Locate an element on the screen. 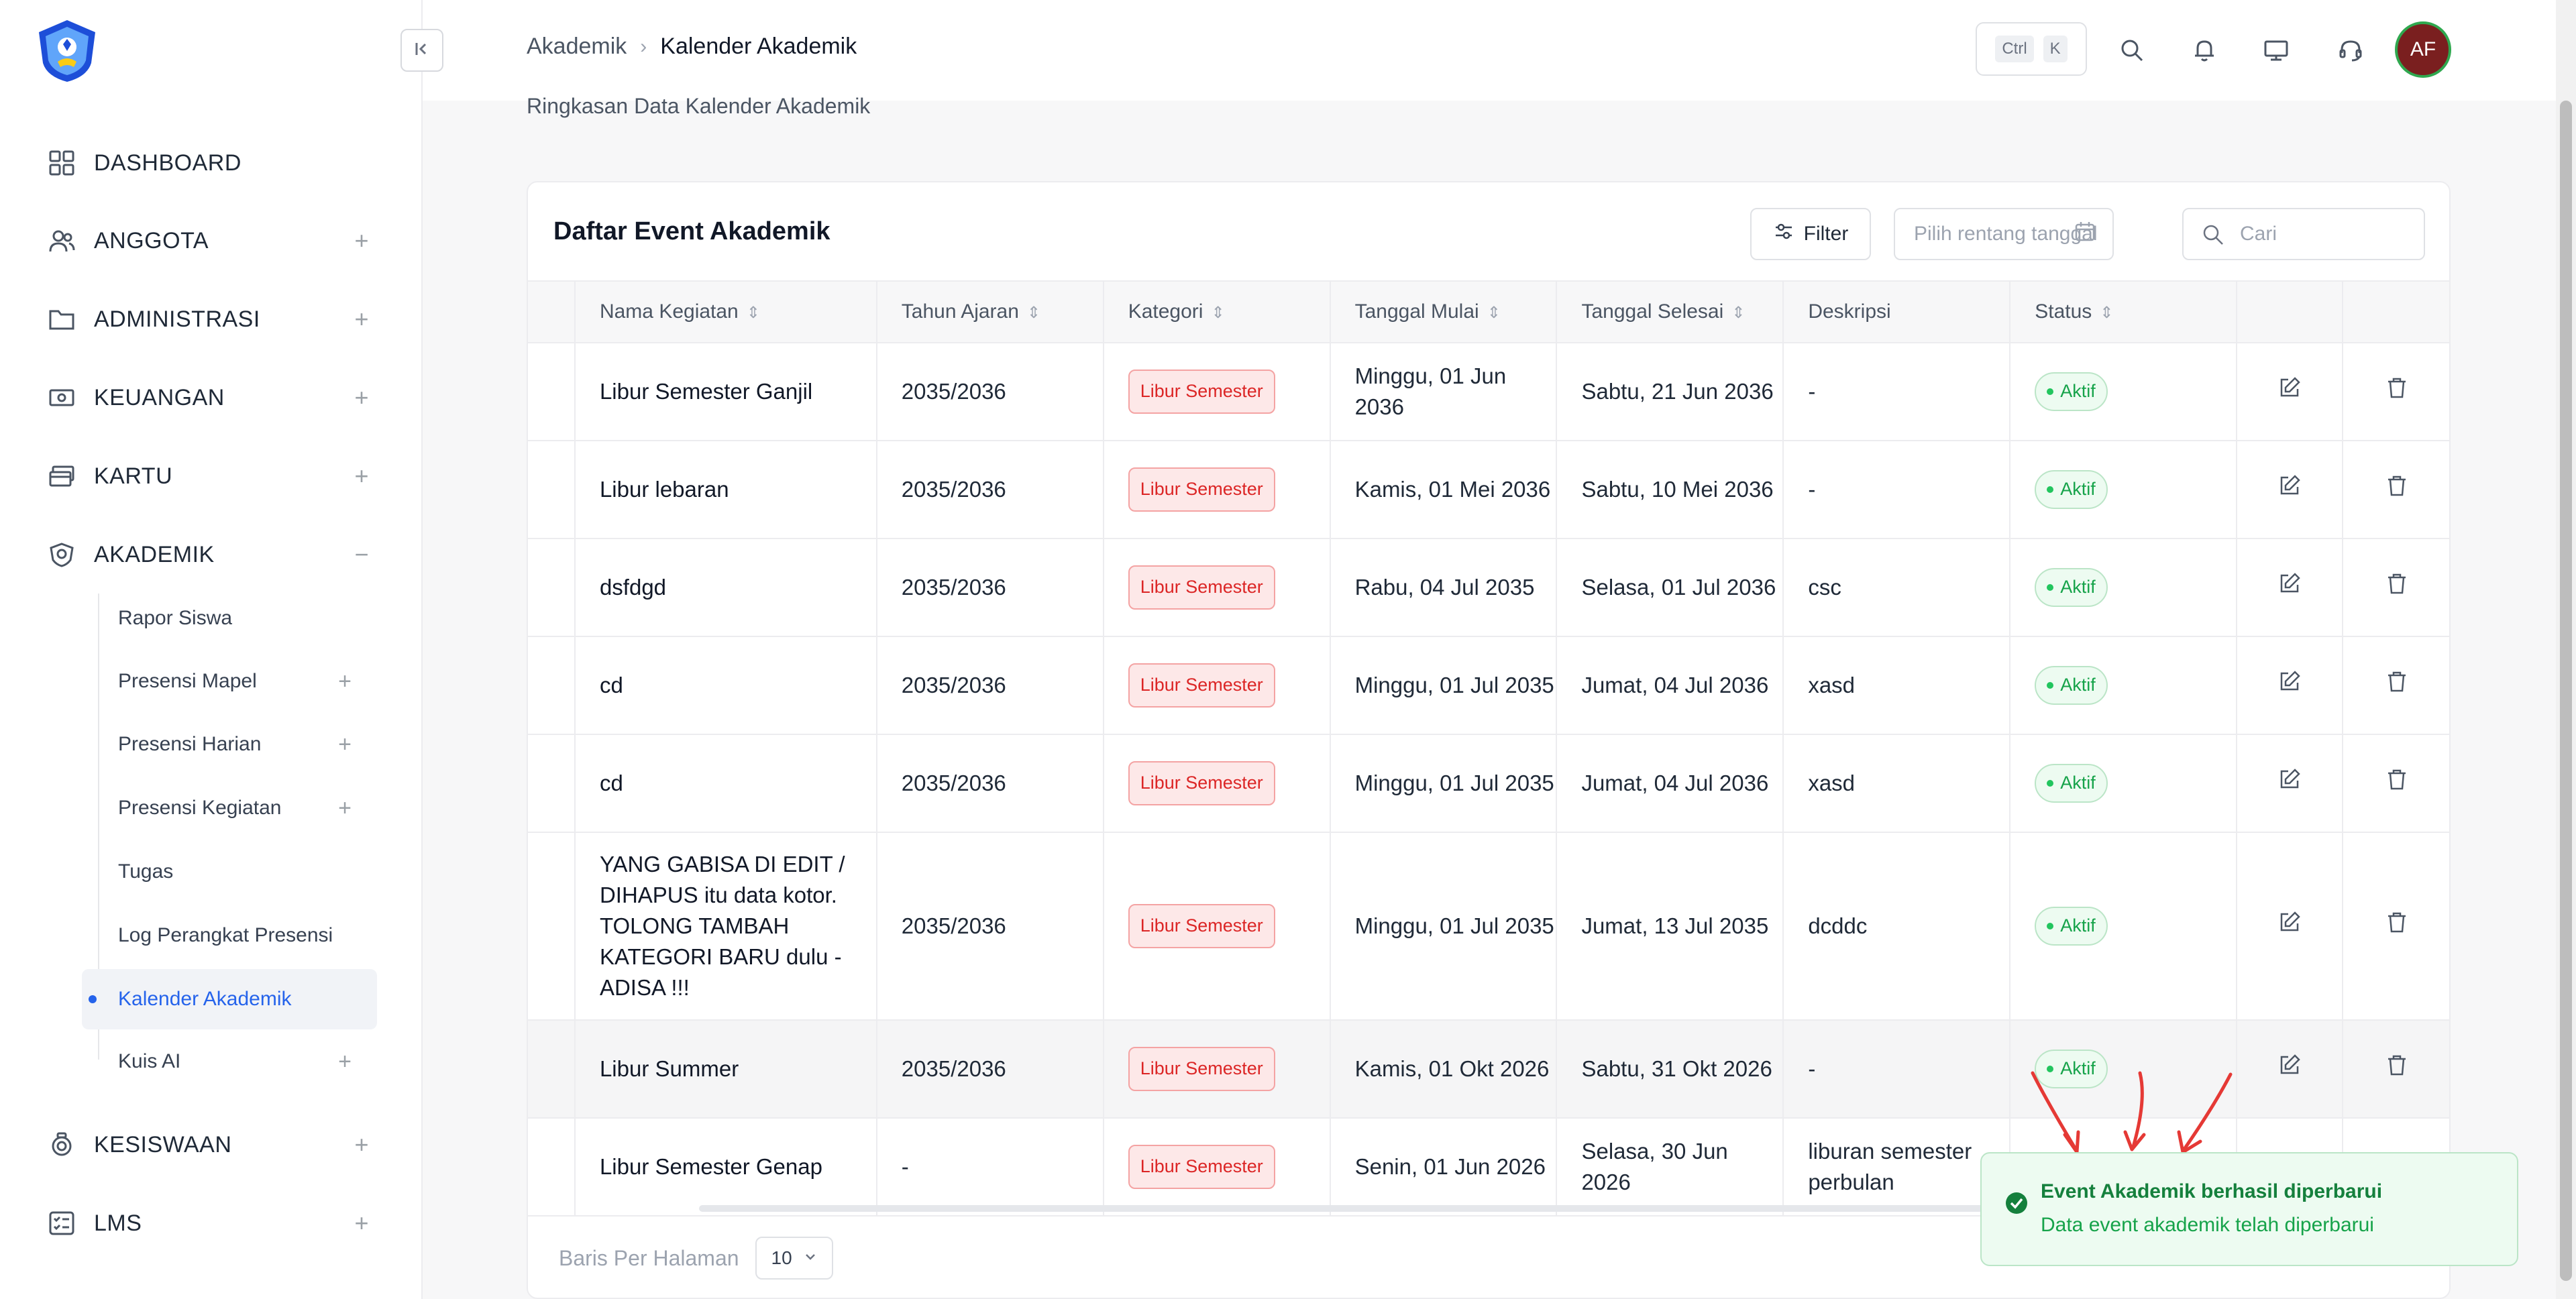  sidebar-item-dashboard: DASHBOARD is located at coordinates (208, 163).